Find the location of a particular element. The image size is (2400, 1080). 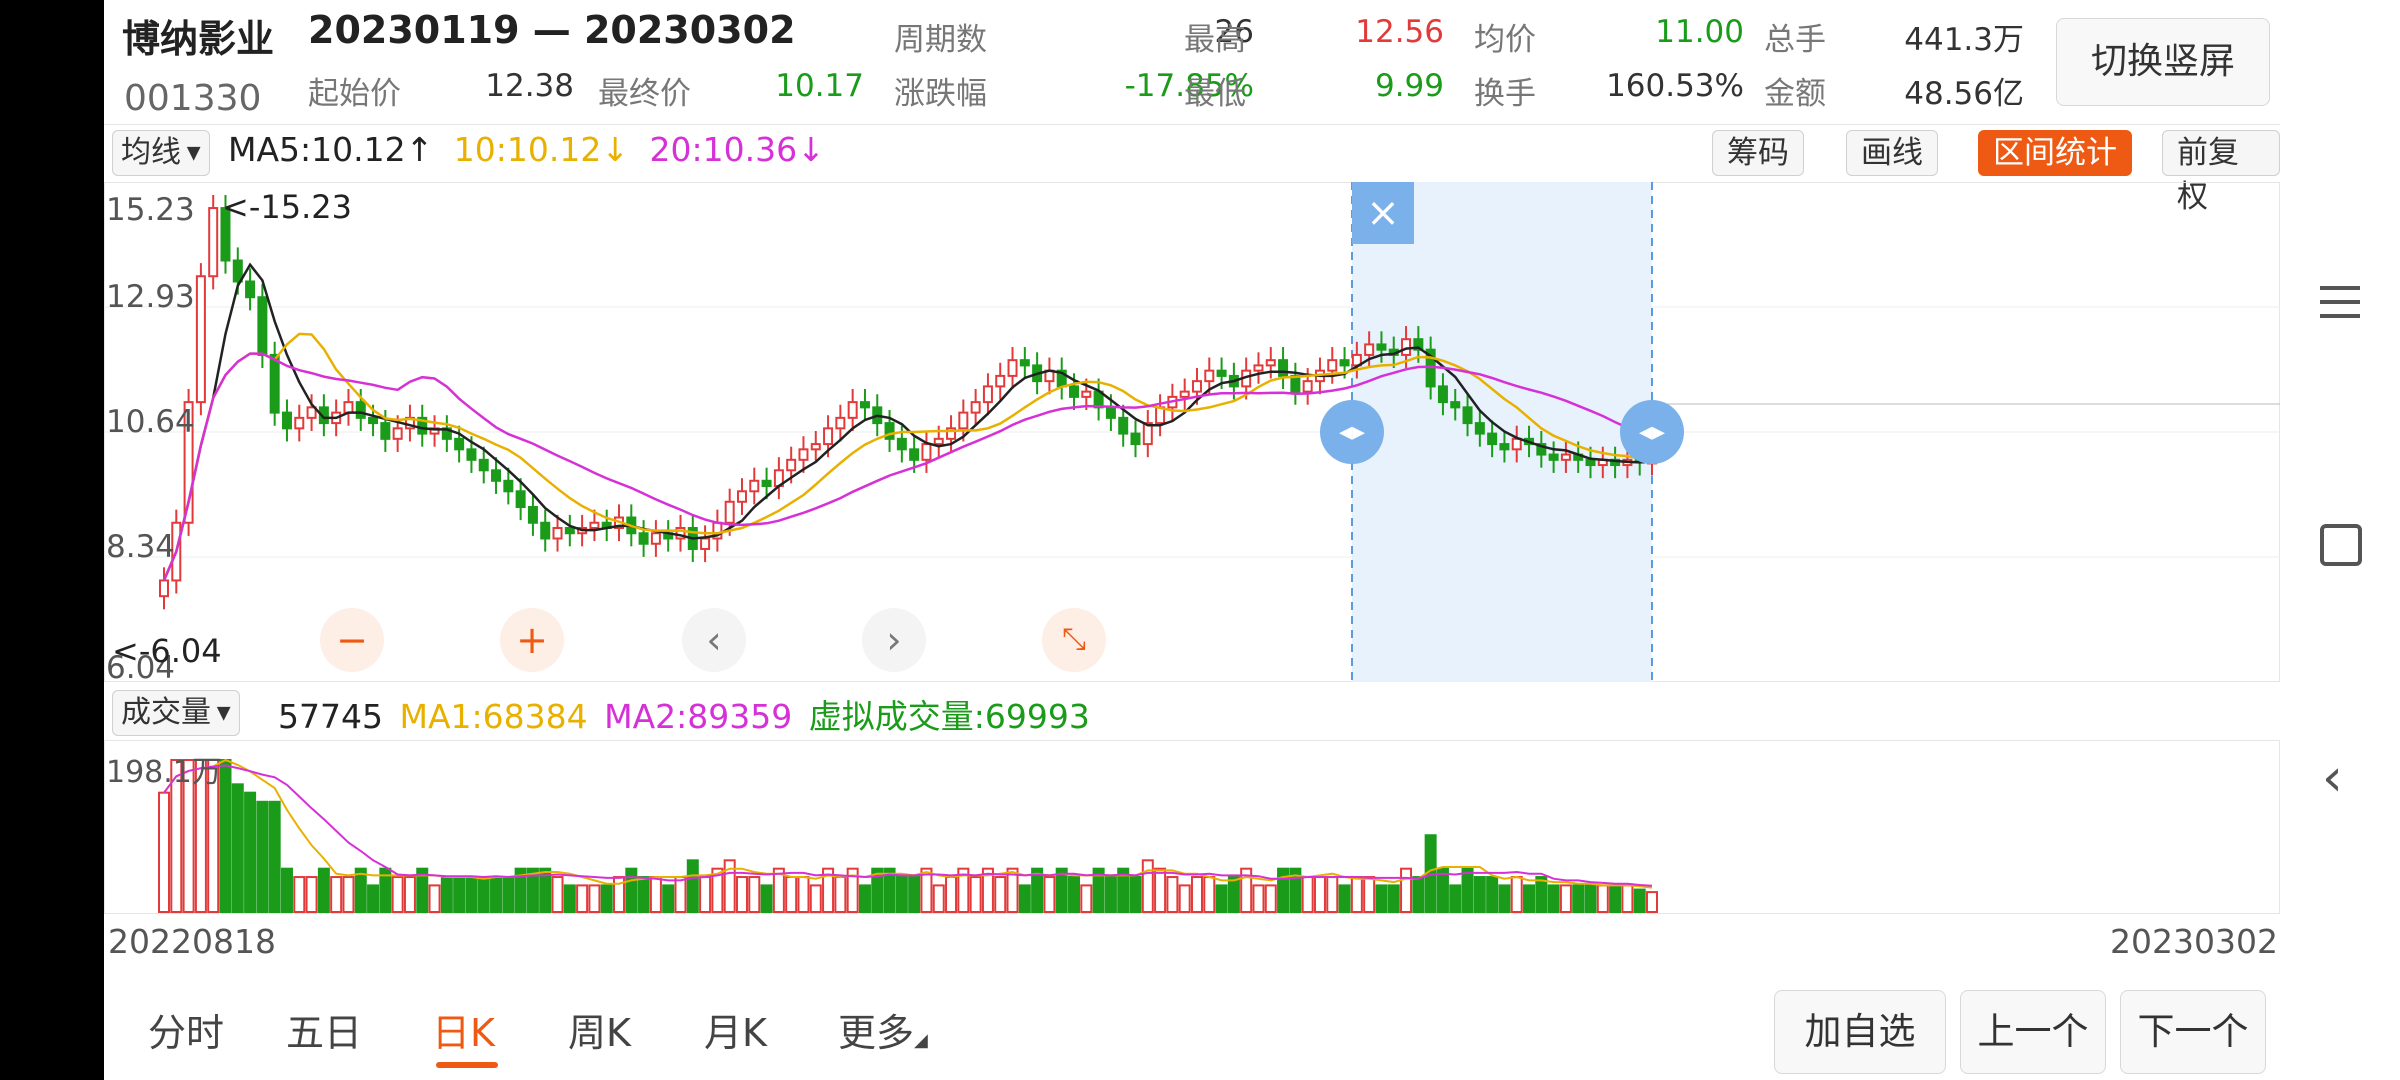

drag-handle-icon: ◂▸ is located at coordinates (1652, 432).